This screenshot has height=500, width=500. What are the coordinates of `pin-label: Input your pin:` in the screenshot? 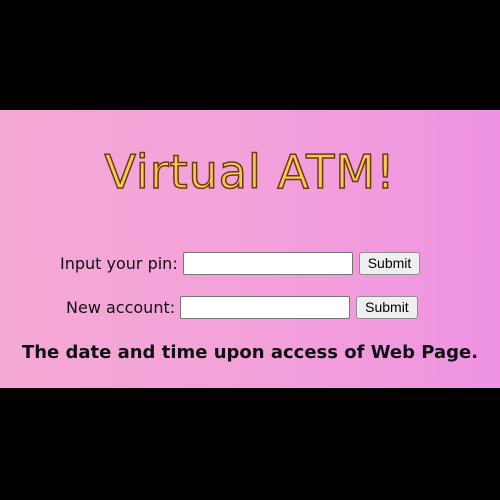 It's located at (119, 263).